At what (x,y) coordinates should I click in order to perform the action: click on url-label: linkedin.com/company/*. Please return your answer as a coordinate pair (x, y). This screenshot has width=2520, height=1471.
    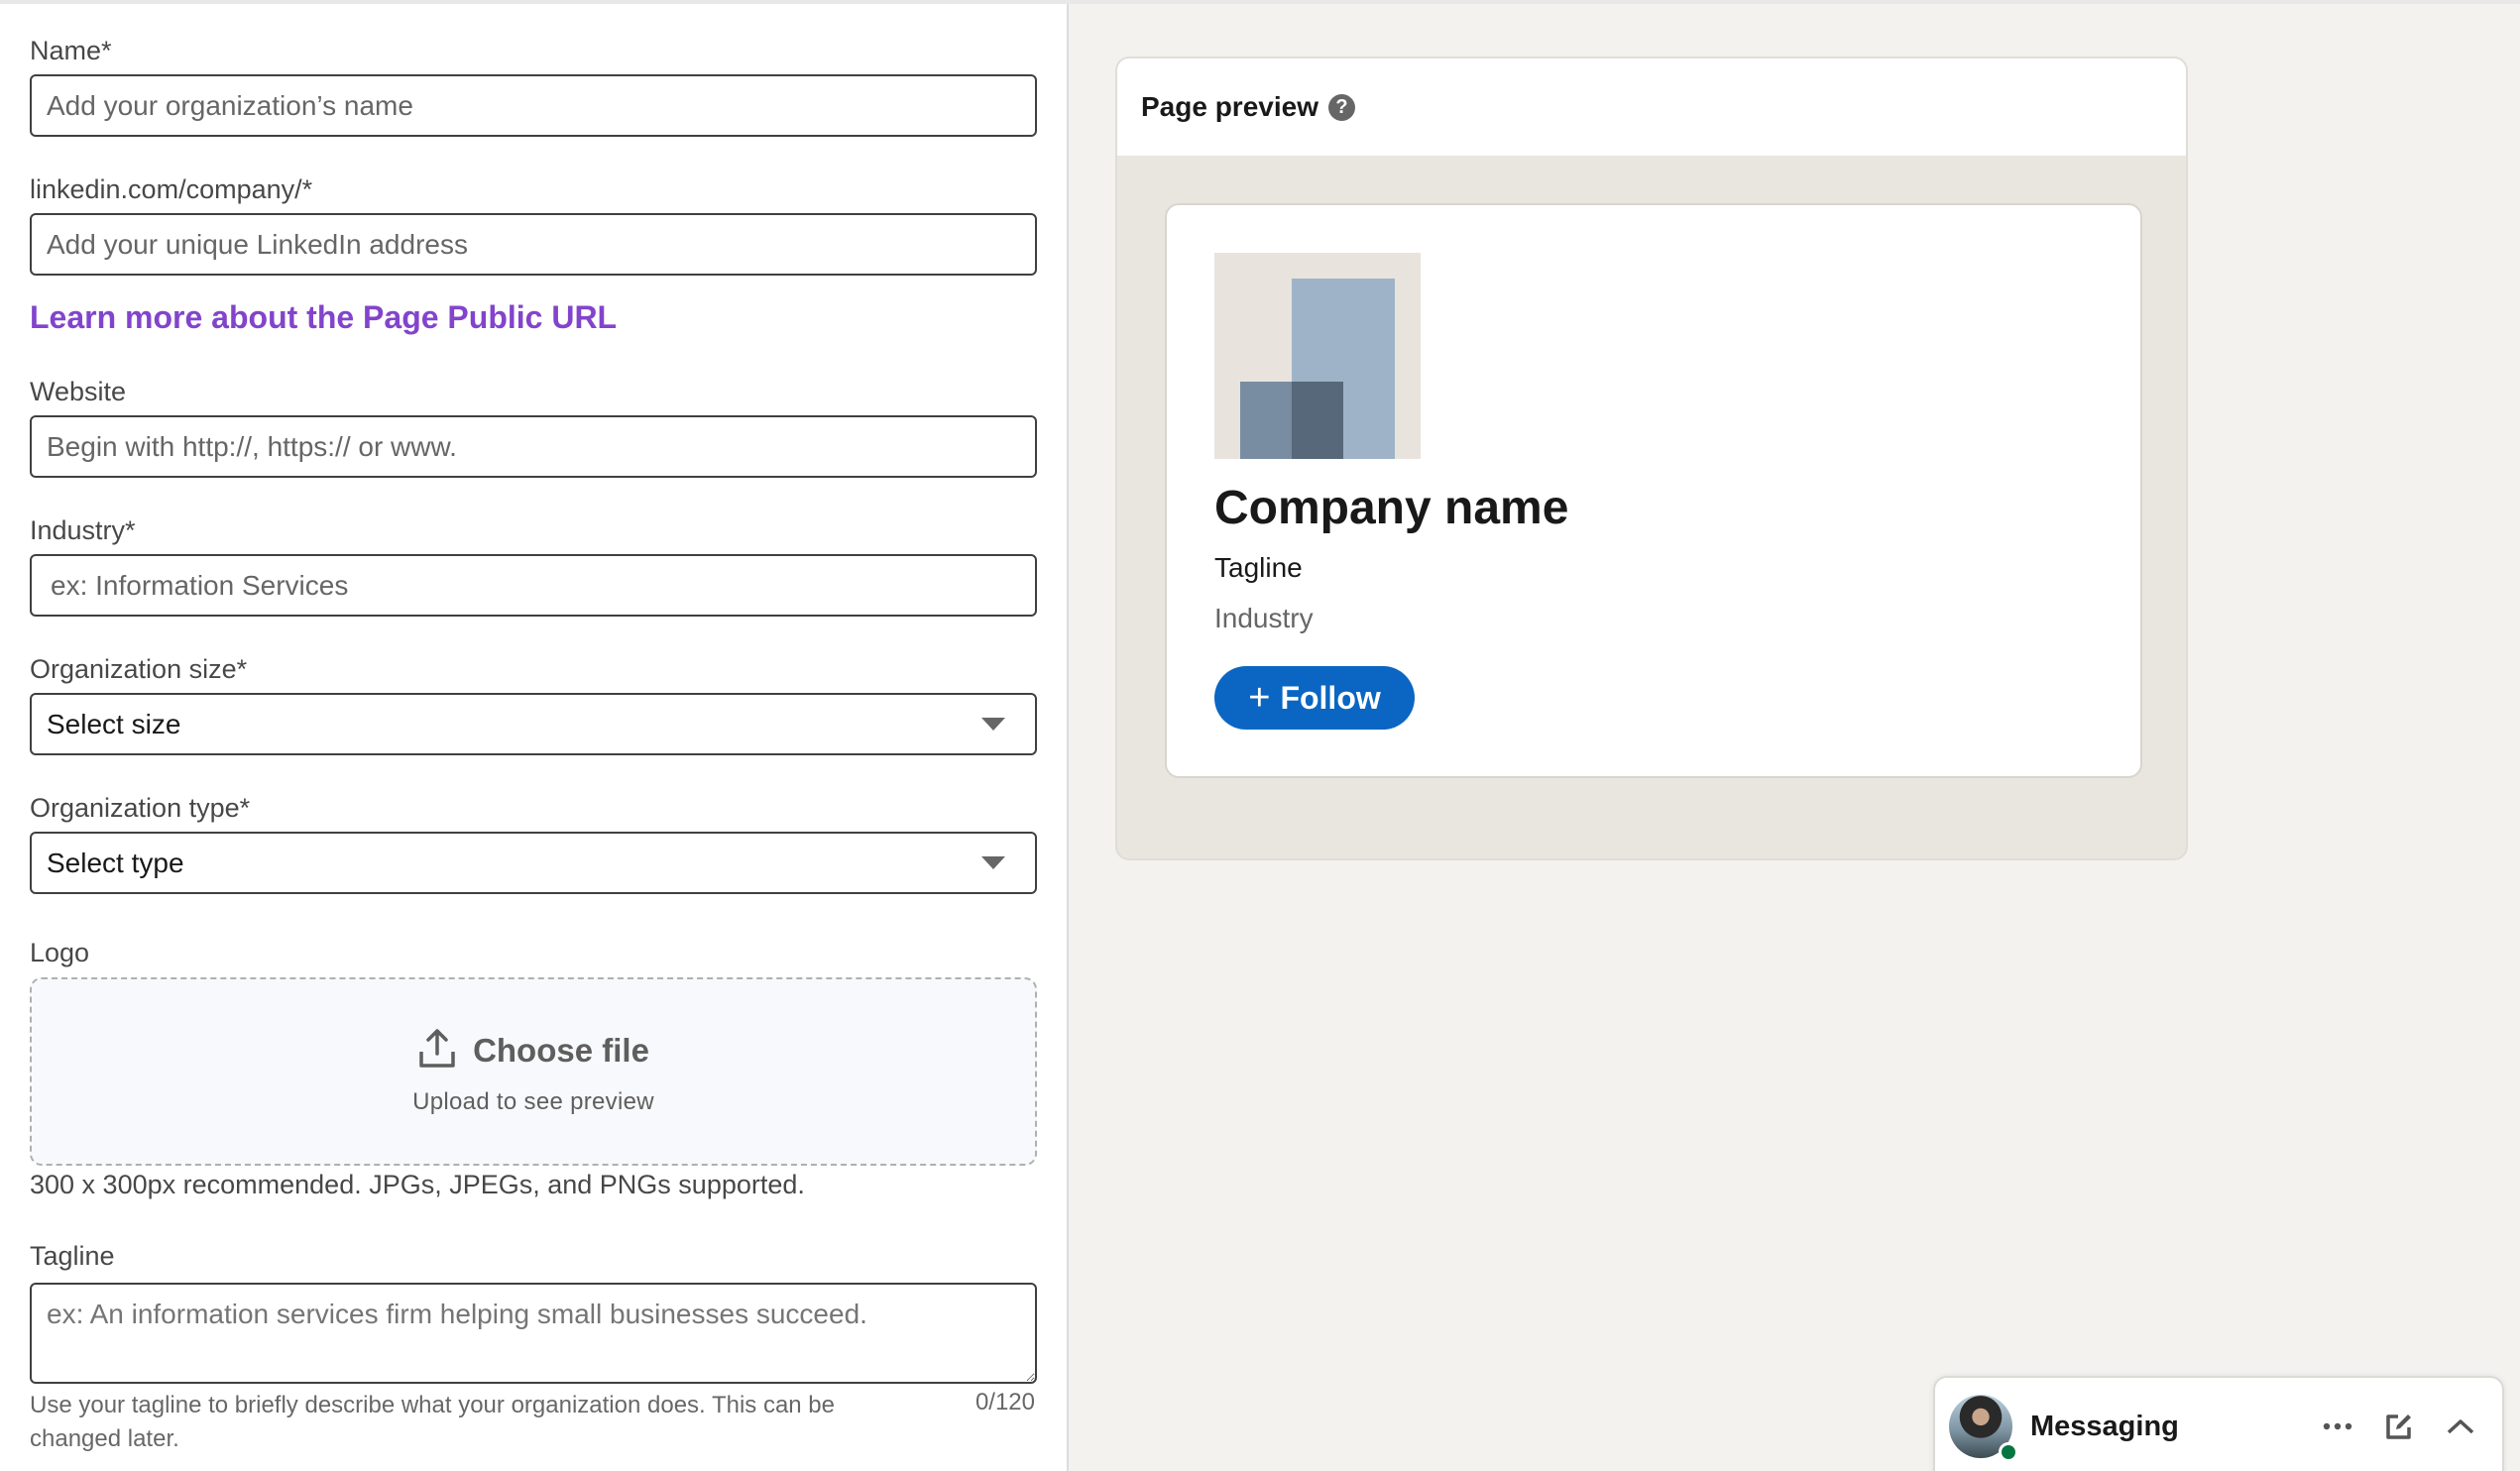
    Looking at the image, I should click on (171, 189).